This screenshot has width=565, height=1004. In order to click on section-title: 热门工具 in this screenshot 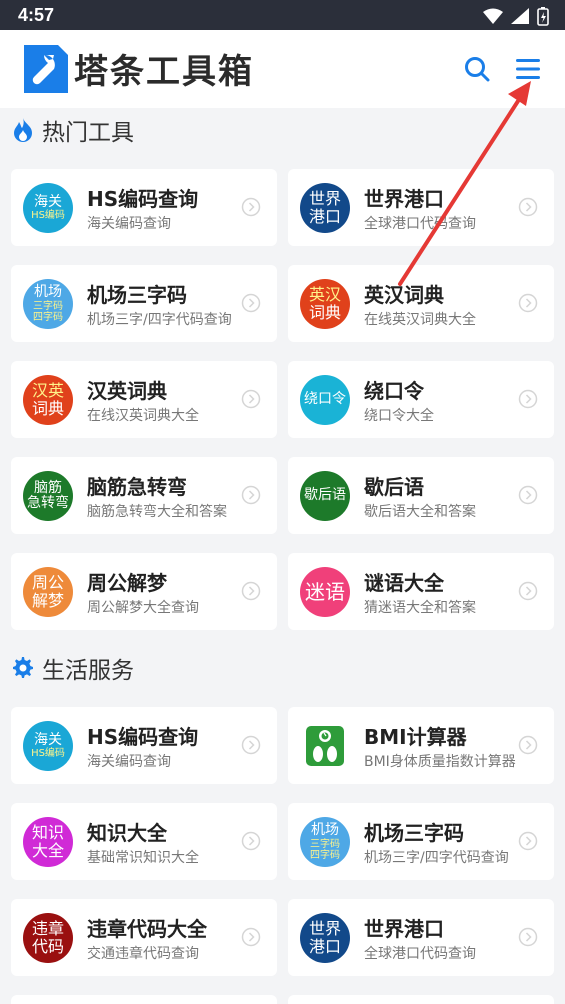, I will do `click(88, 133)`.